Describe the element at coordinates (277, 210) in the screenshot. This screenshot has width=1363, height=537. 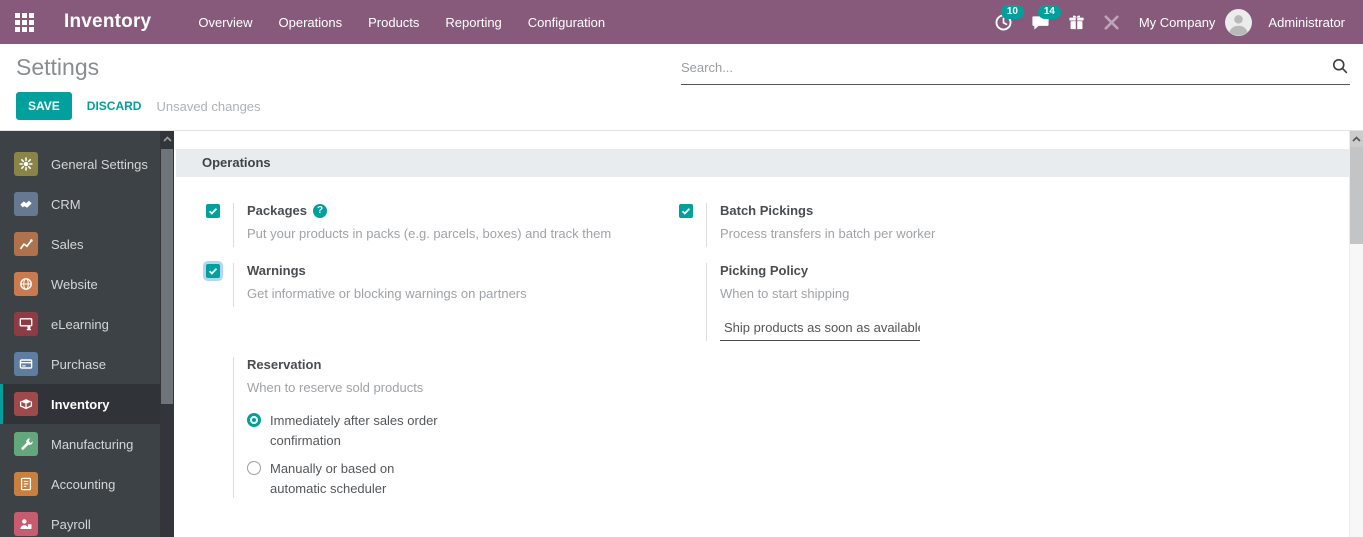
I see `packages-label: Packages` at that location.